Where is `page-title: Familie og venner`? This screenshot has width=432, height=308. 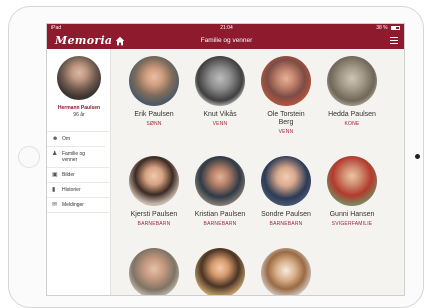 page-title: Familie og venner is located at coordinates (226, 40).